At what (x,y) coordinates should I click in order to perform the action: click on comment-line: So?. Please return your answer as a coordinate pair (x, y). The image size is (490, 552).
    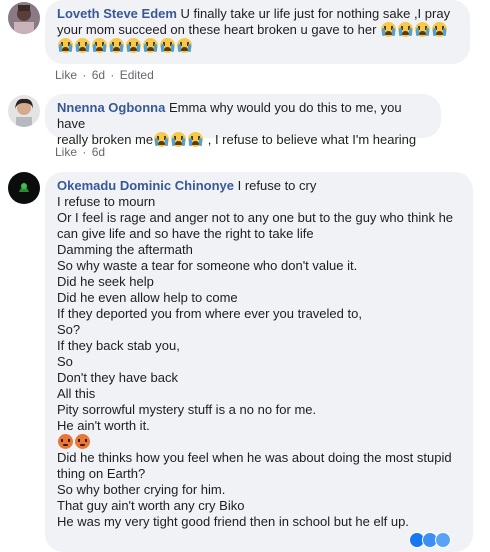
    Looking at the image, I should click on (69, 329).